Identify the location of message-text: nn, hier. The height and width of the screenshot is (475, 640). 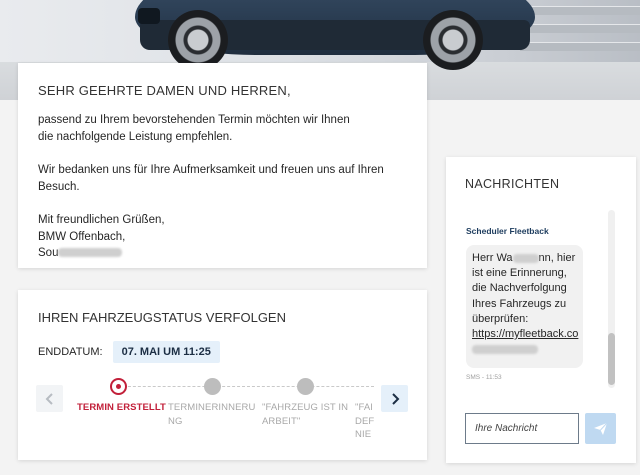
(557, 258).